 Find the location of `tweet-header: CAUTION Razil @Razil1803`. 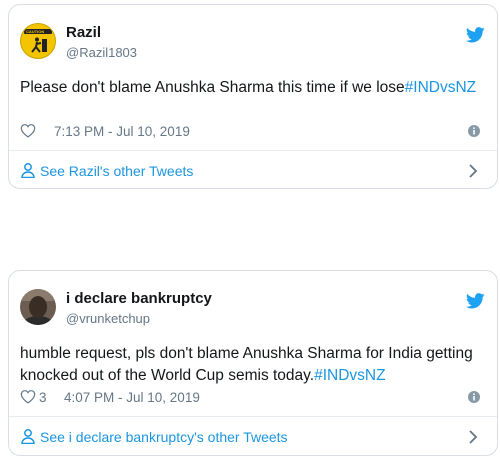

tweet-header: CAUTION Razil @Razil1803 is located at coordinates (258, 43).